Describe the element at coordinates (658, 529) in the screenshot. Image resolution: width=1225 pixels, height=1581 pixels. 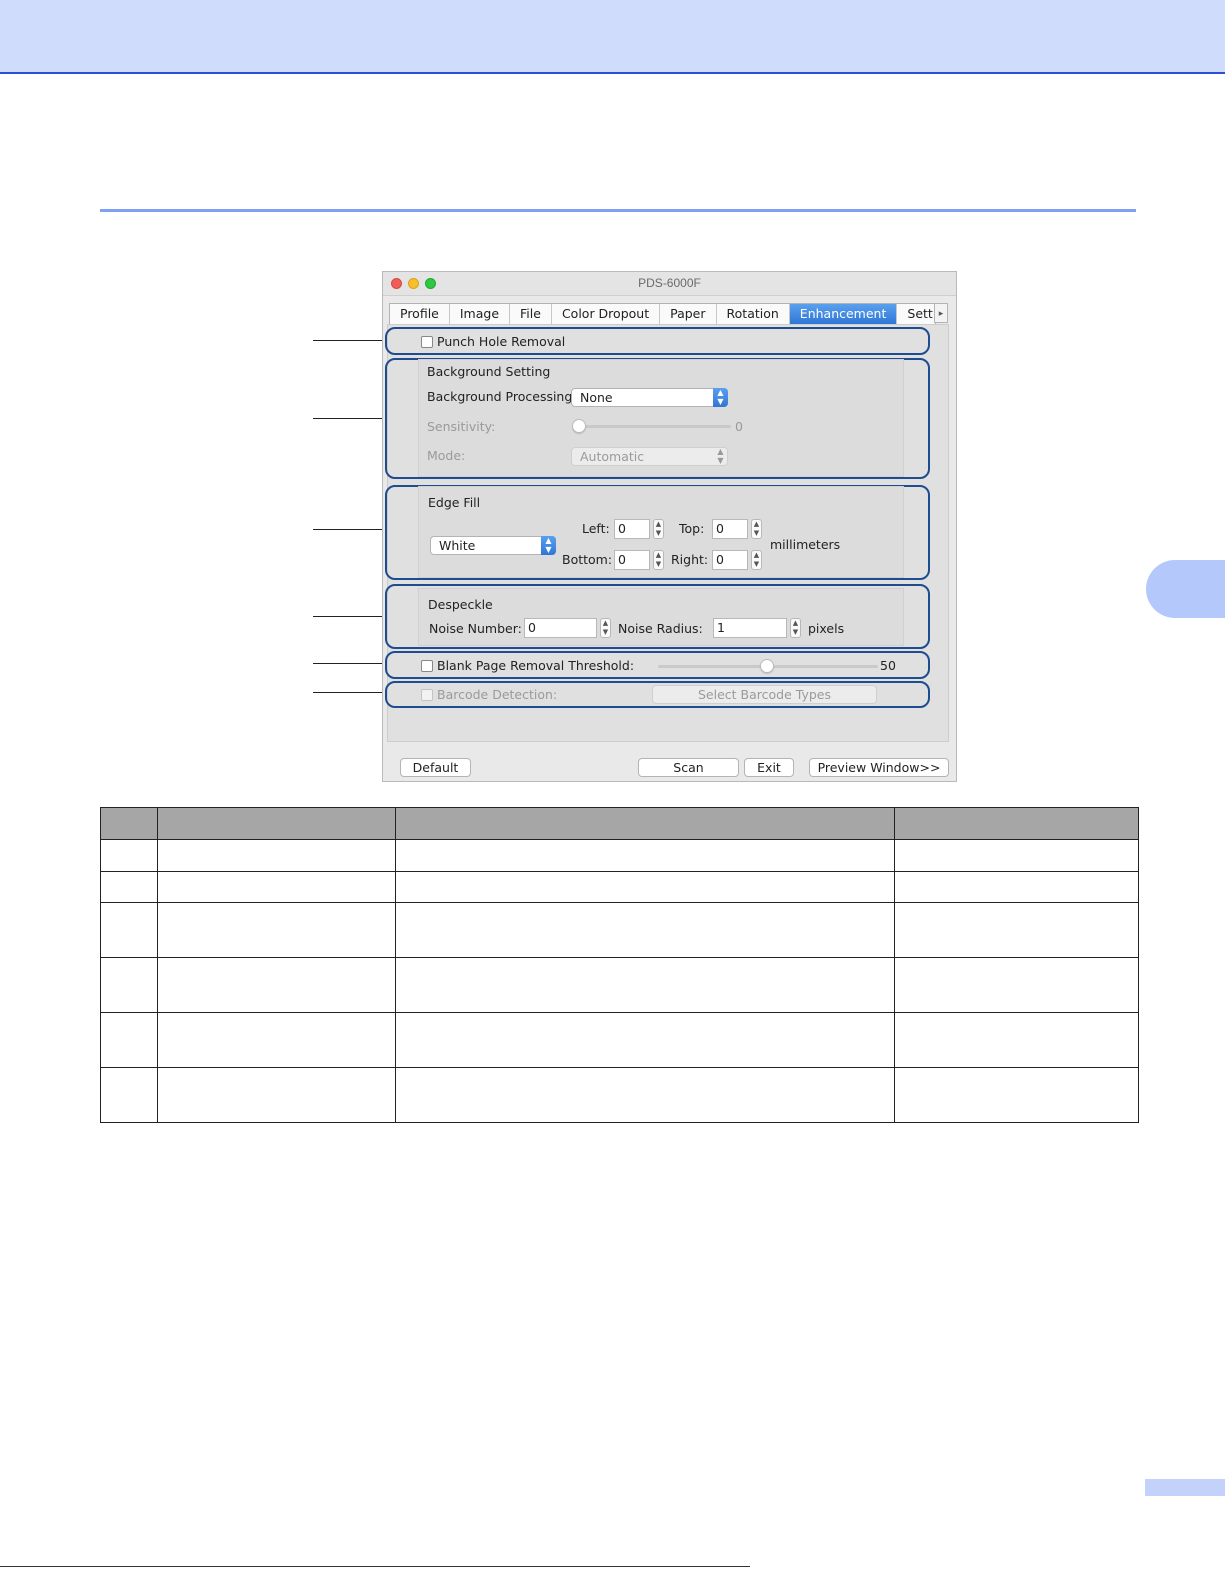
I see `edge-left-stepper: ▲ ▼` at that location.